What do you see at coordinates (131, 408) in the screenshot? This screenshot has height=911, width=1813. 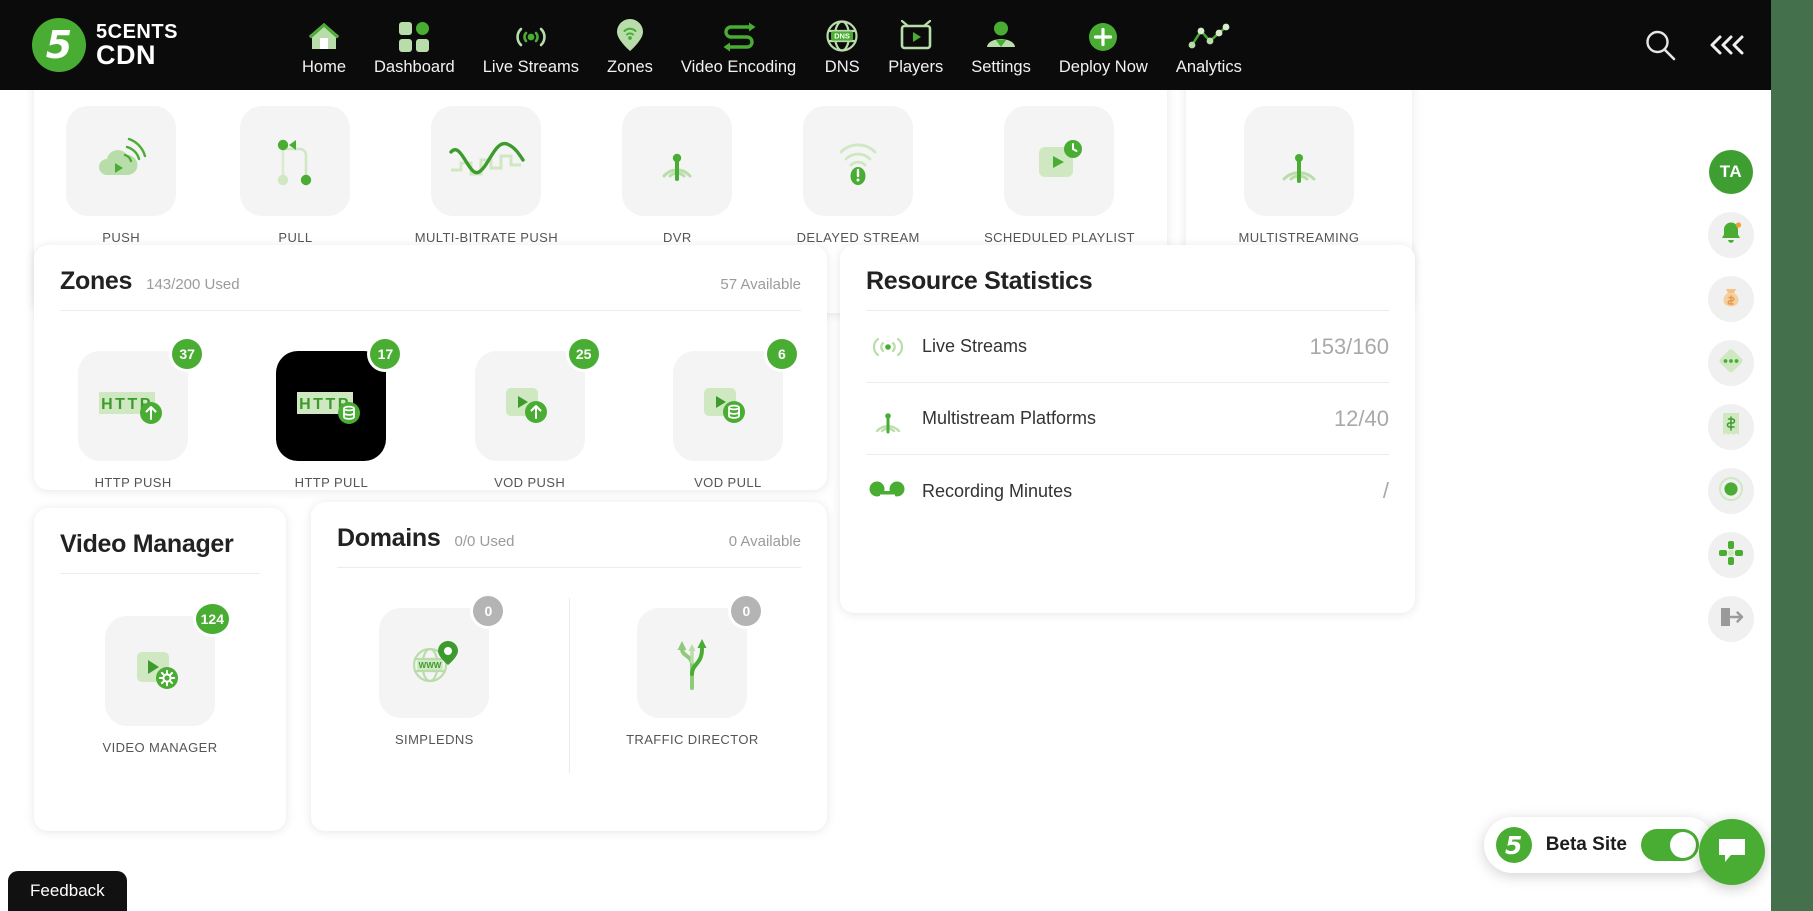 I see `http-push-icon: HTTP` at bounding box center [131, 408].